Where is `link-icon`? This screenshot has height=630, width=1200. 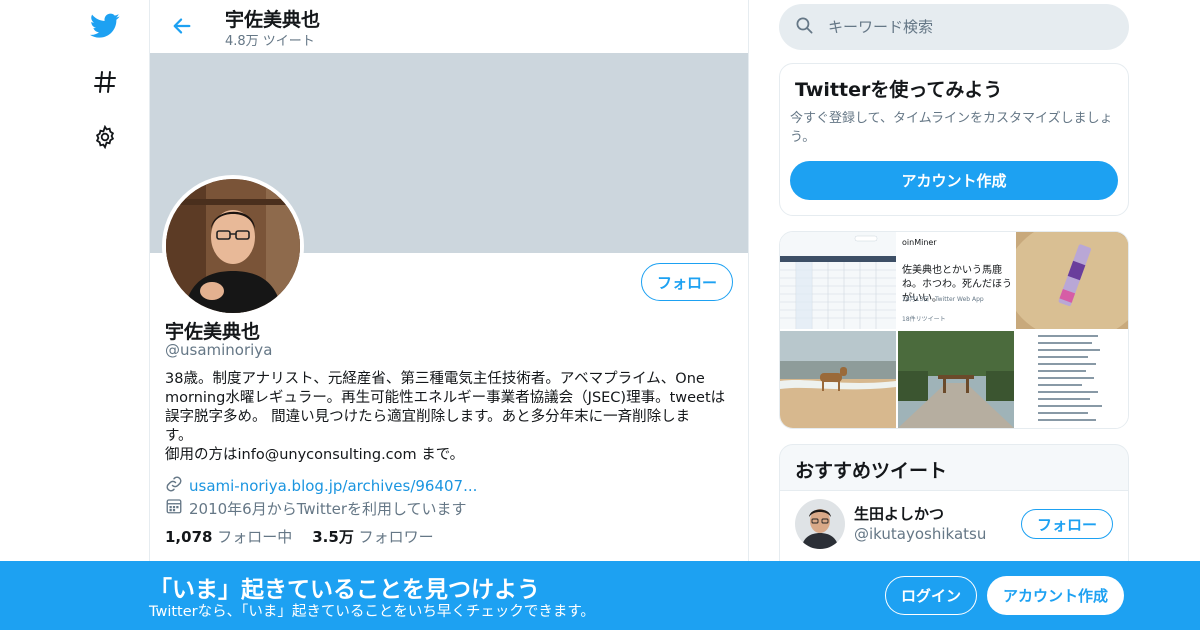
link-icon is located at coordinates (177, 486).